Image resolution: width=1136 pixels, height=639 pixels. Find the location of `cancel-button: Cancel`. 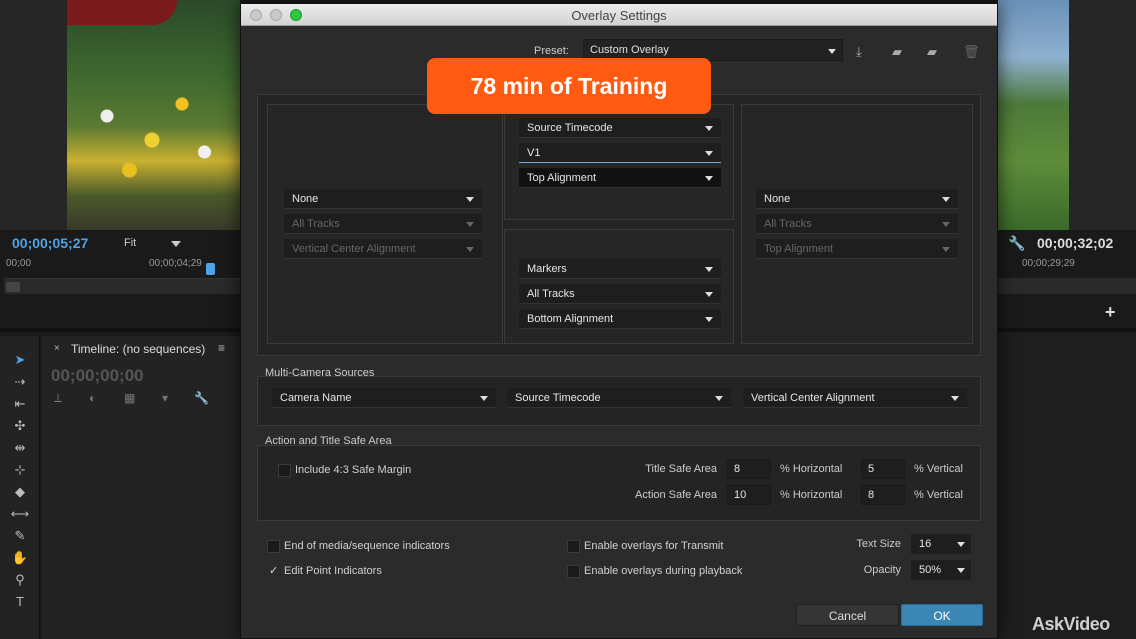

cancel-button: Cancel is located at coordinates (847, 615).